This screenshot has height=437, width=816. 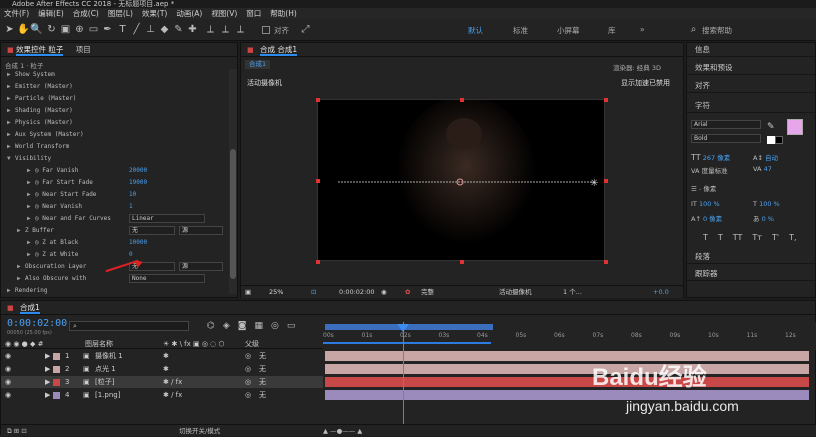 What do you see at coordinates (162, 356) in the screenshot?
I see `layer-row: ◉ ▶ 1 ▣ 摄像机 1 ✱ ◎ 无` at bounding box center [162, 356].